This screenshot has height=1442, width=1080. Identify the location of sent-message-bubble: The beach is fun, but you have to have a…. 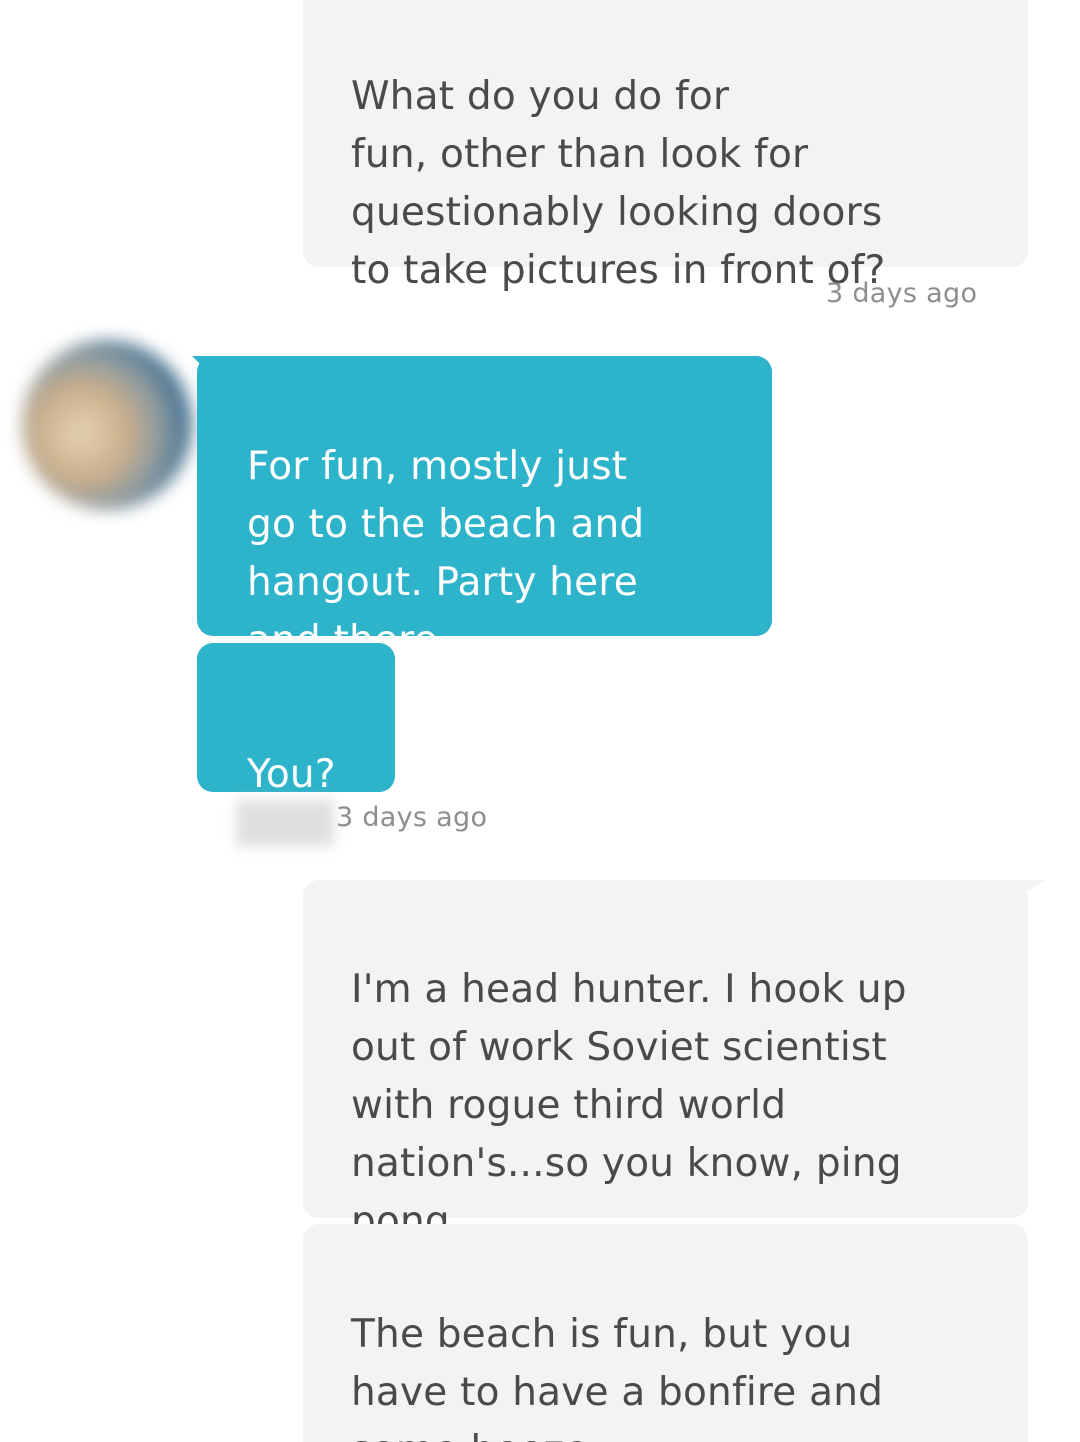
(665, 1333).